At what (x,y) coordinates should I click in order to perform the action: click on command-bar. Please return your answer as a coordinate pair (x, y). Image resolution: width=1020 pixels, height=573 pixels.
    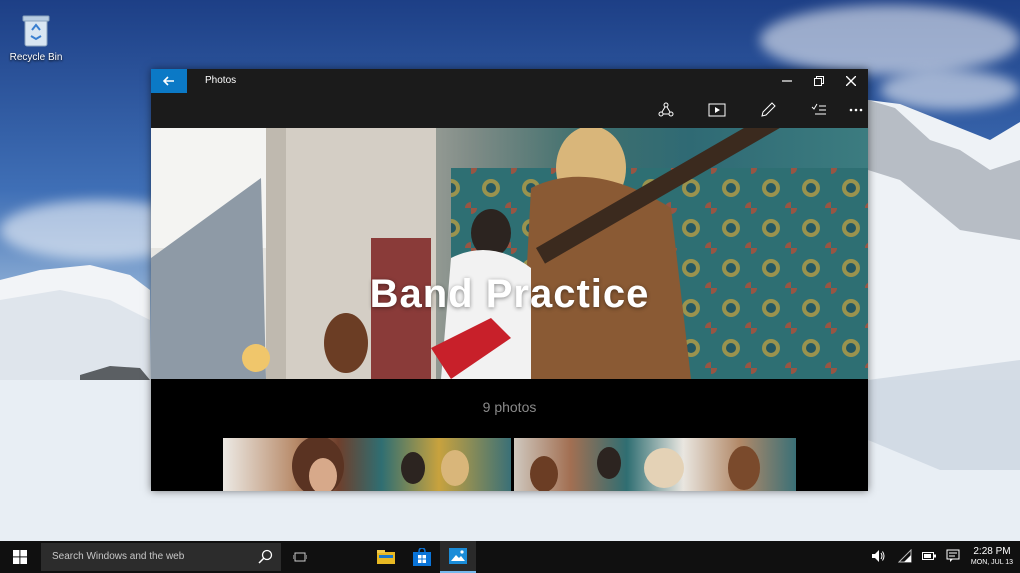
    Looking at the image, I should click on (509, 110).